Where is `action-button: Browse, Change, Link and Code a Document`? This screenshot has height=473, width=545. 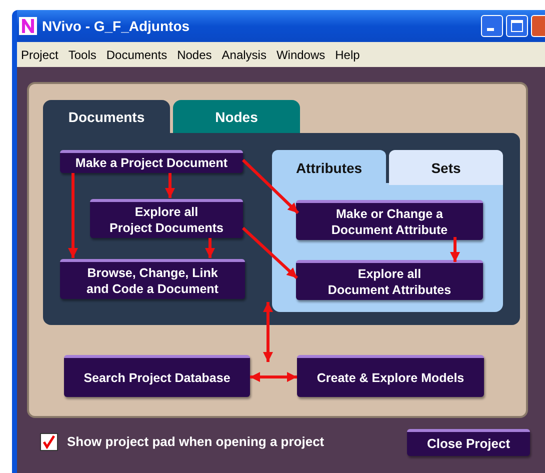 action-button: Browse, Change, Link and Code a Document is located at coordinates (152, 279).